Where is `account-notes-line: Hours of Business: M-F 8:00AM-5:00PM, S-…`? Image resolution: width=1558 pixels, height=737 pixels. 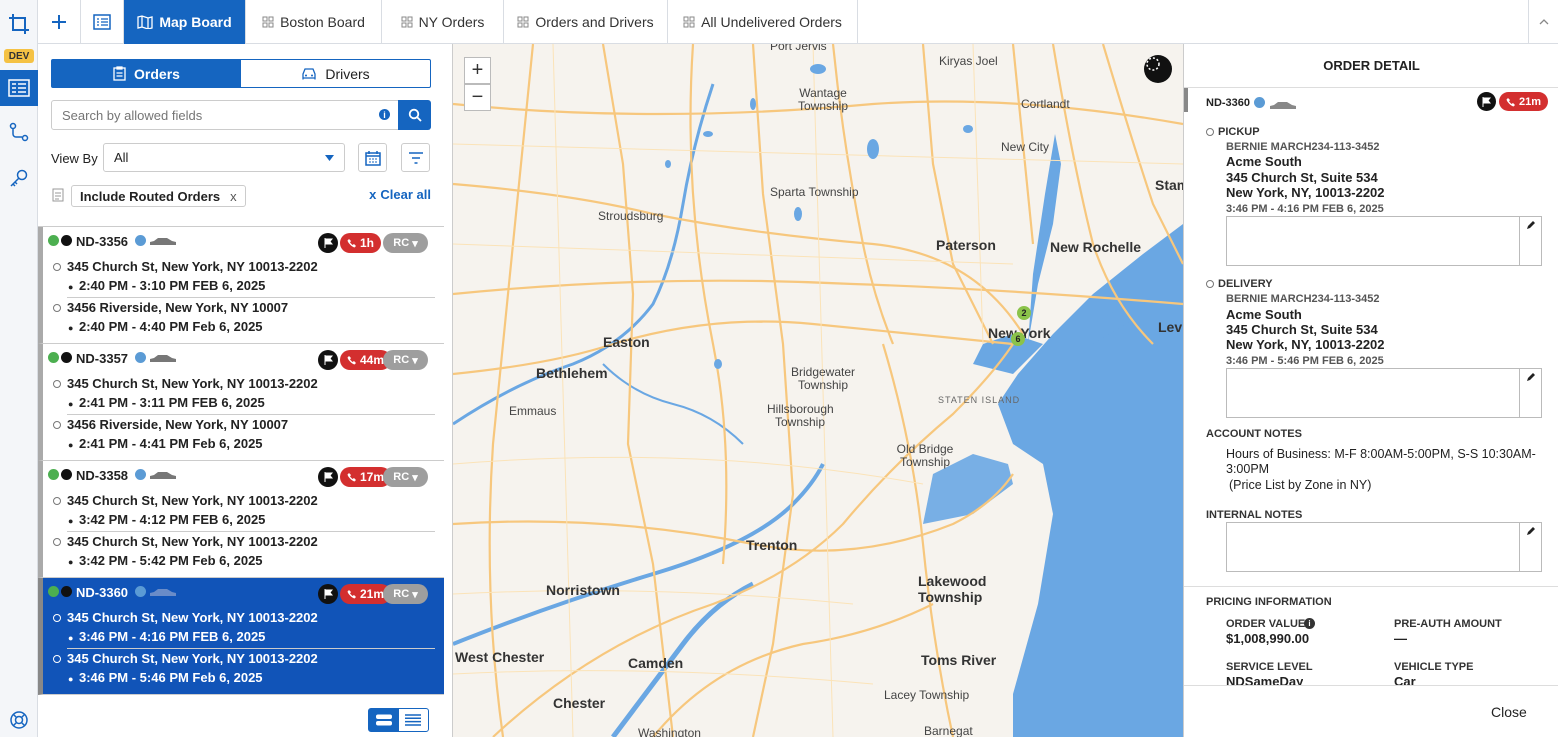
account-notes-line: Hours of Business: M-F 8:00AM-5:00PM, S-… is located at coordinates (1381, 454).